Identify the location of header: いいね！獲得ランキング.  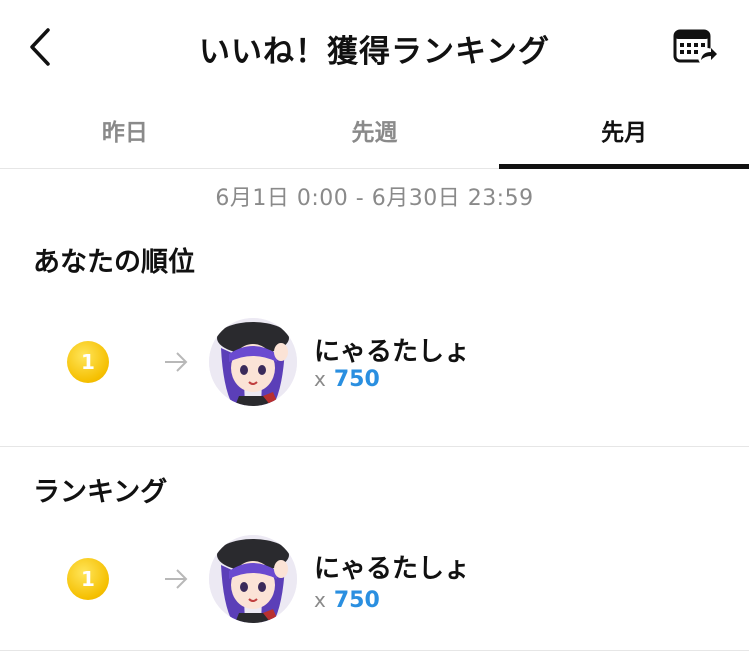
(374, 47).